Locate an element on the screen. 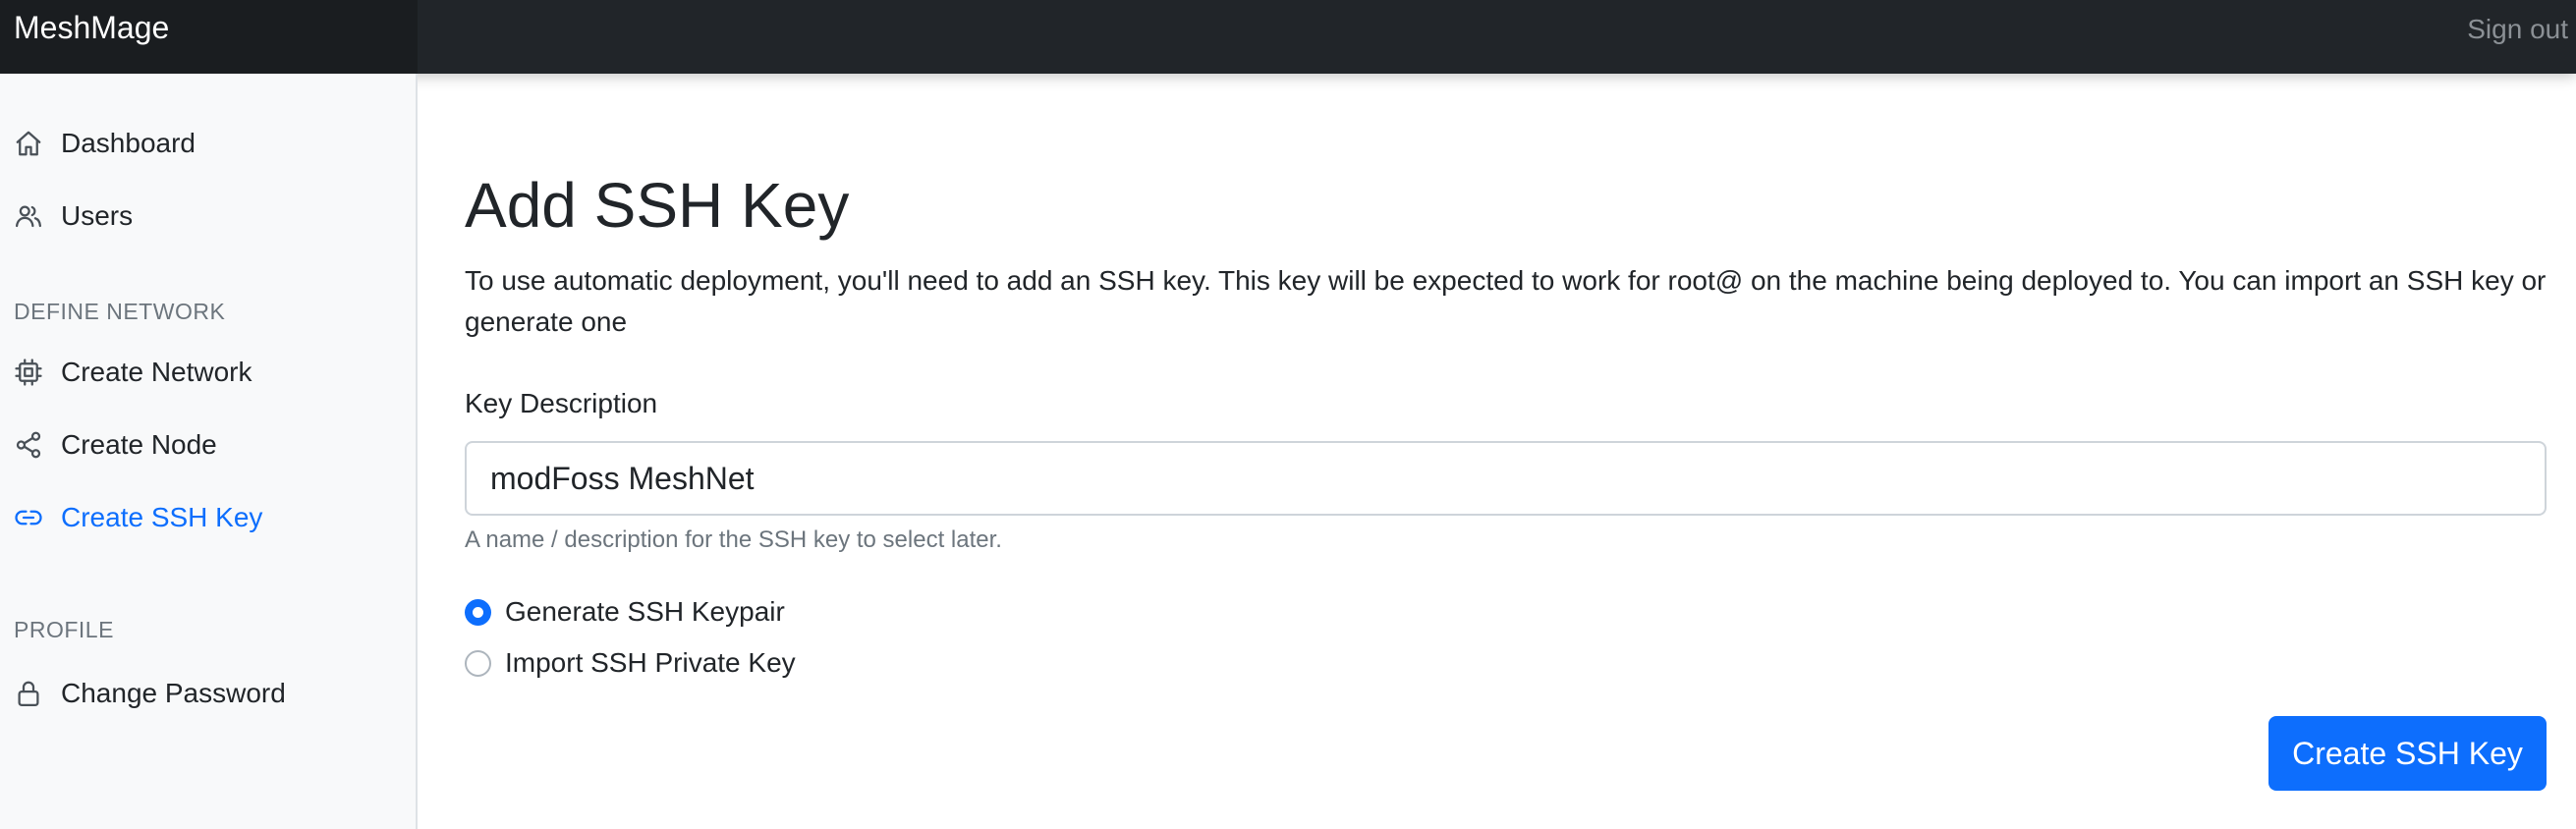 The width and height of the screenshot is (2576, 829). users-icon is located at coordinates (28, 216).